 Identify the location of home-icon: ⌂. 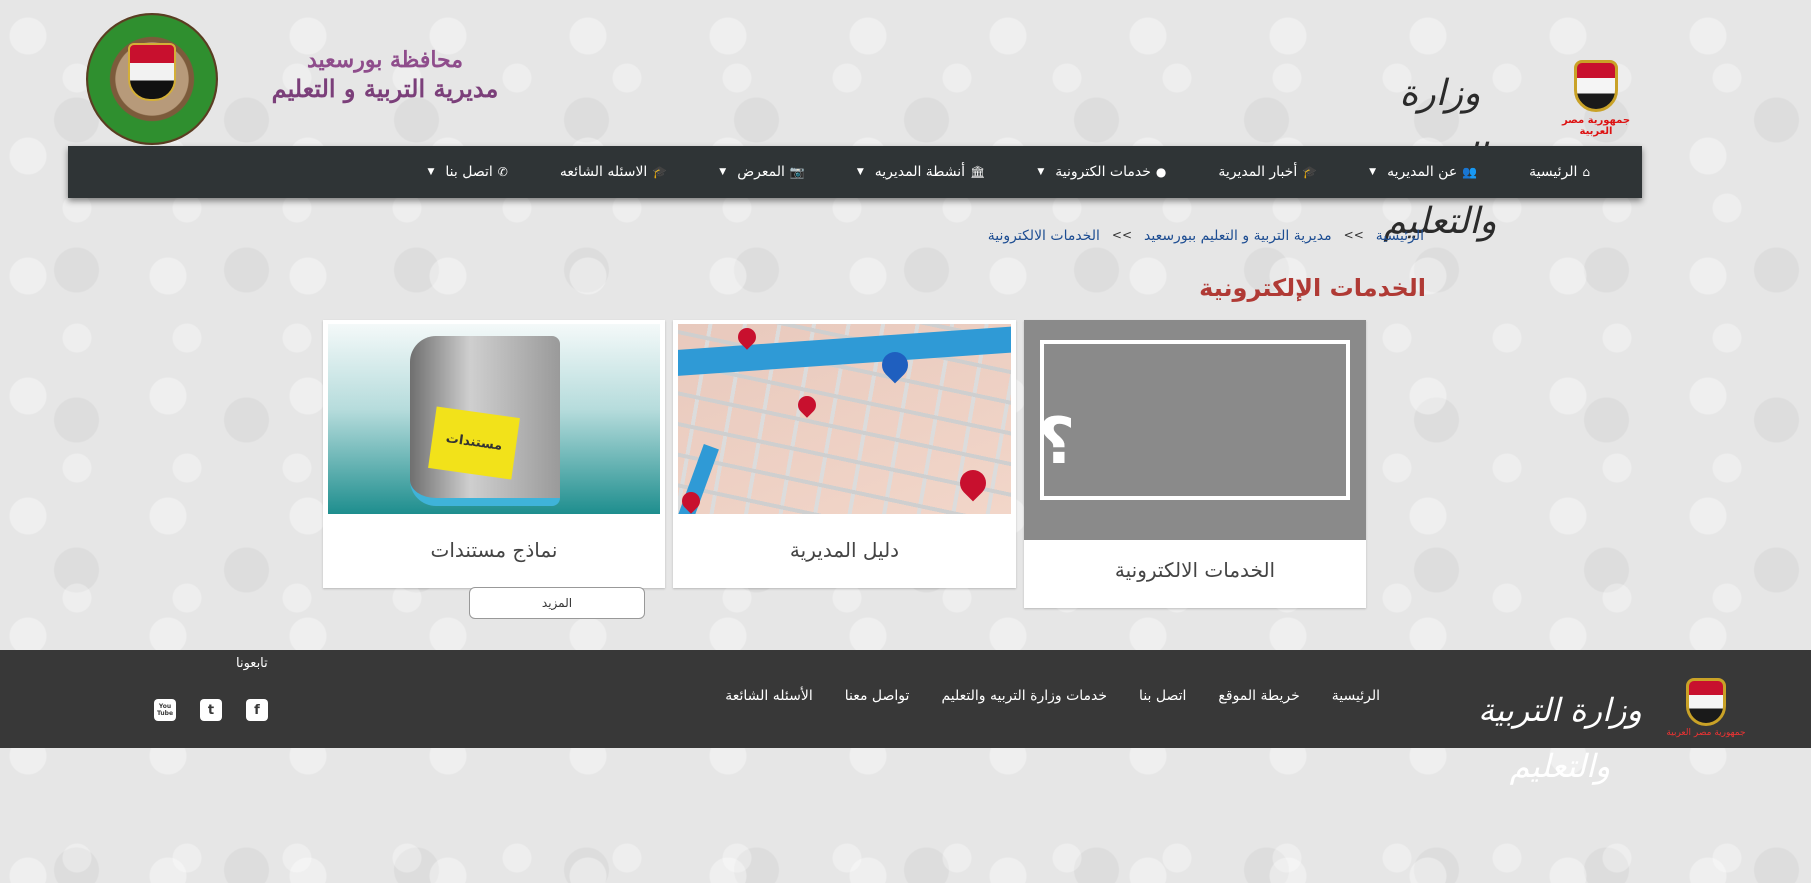
(1586, 172).